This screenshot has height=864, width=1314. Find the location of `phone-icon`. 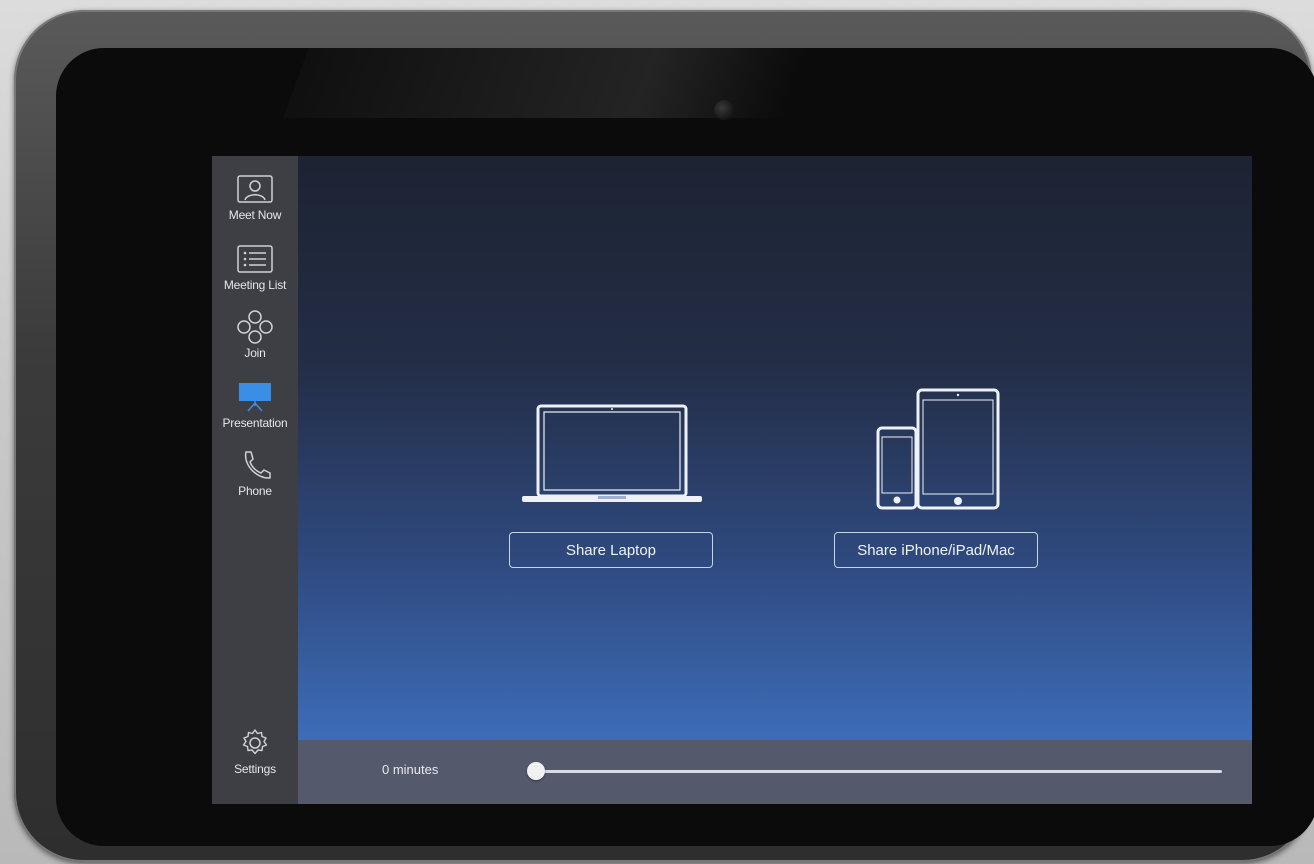

phone-icon is located at coordinates (255, 465).